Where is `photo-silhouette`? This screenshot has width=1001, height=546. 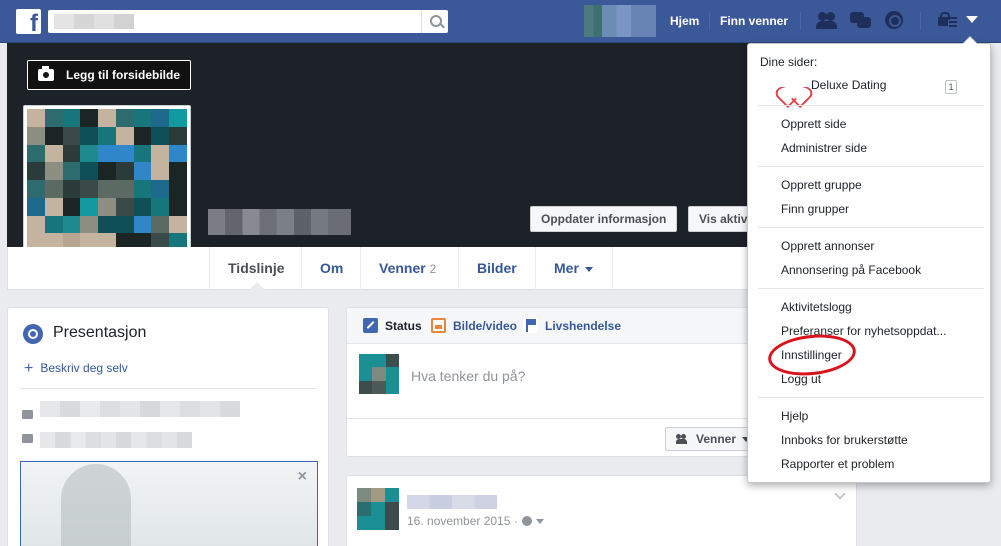 photo-silhouette is located at coordinates (96, 505).